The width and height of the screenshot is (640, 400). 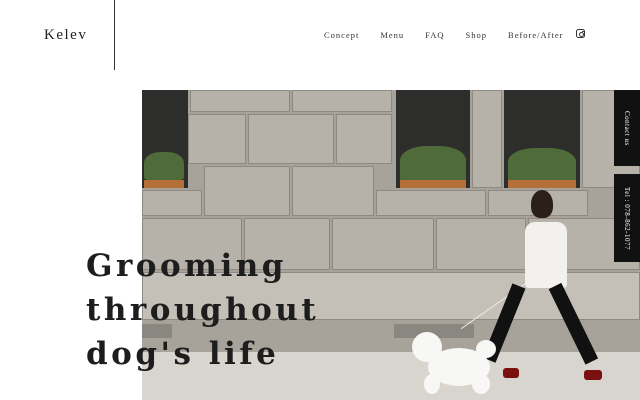 I want to click on nav-item-before-after: Before/After, so click(x=535, y=35).